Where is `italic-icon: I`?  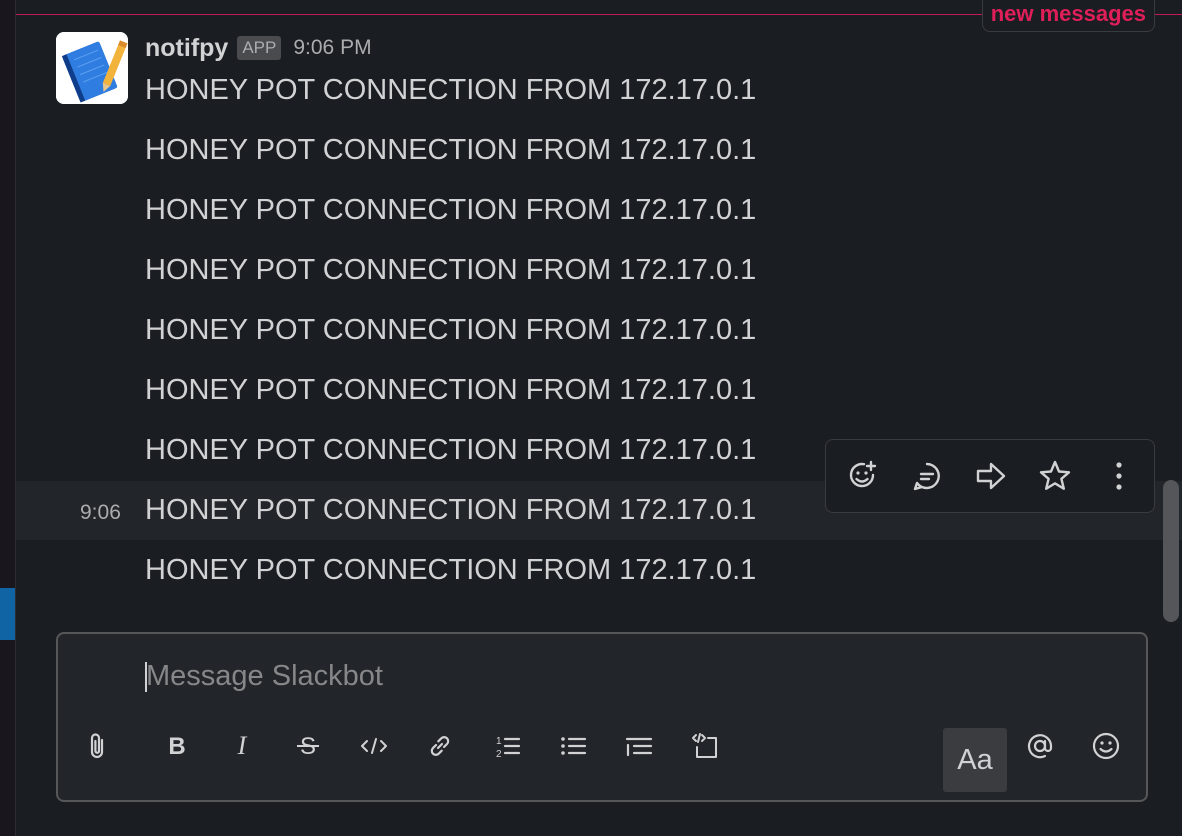 italic-icon: I is located at coordinates (242, 745).